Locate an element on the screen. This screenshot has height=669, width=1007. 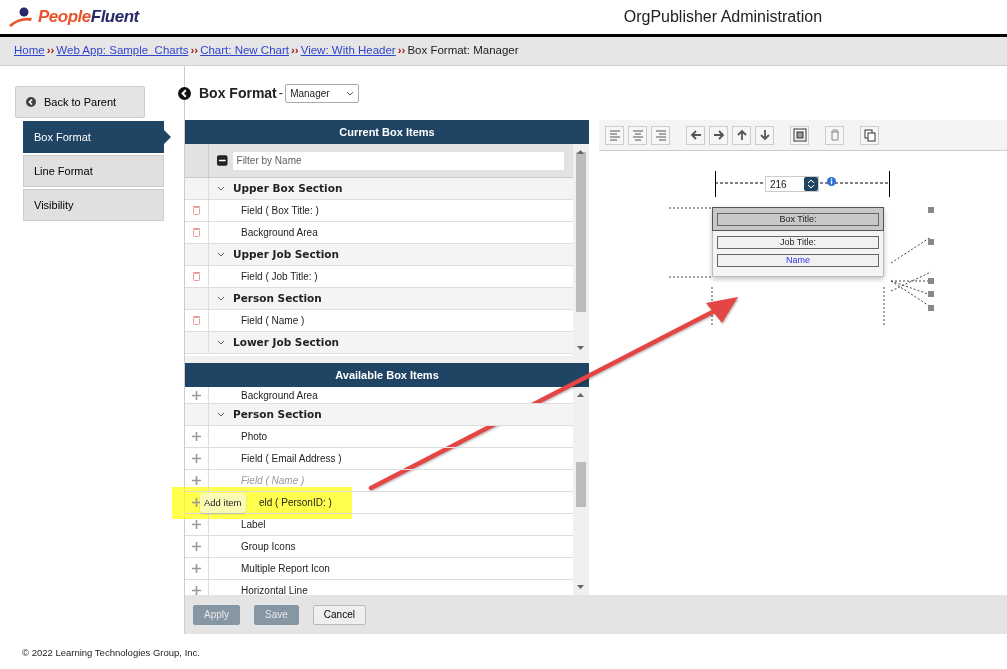
filter-field: Filter by Name is located at coordinates (398, 160).